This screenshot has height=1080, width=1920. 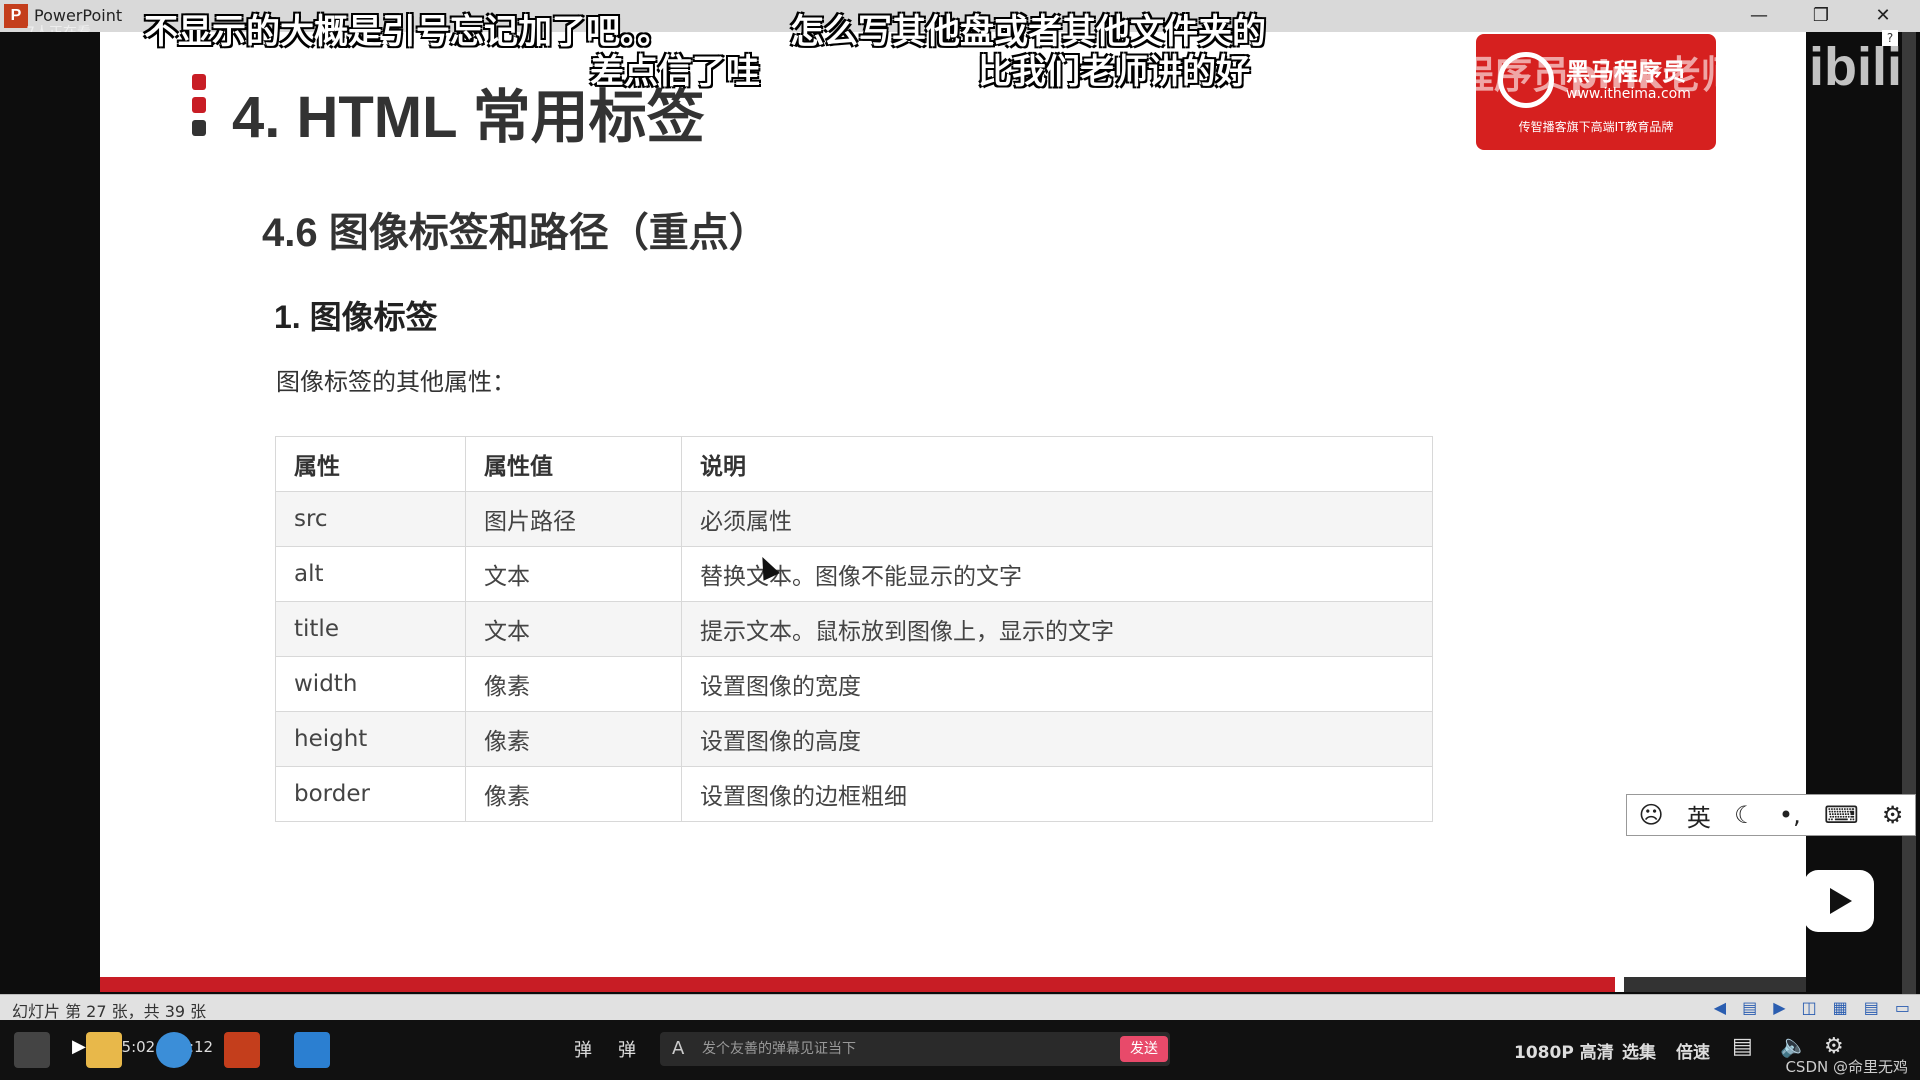 I want to click on table-cell: 替换文本。图像不能显示的文字, so click(x=1057, y=574).